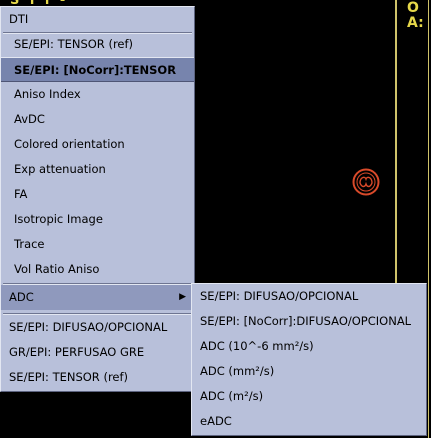 Image resolution: width=431 pixels, height=438 pixels. What do you see at coordinates (309, 296) in the screenshot?
I see `submenu-item-difusao-opcional: SE/EPI: DIFUSAO/OPCIONAL` at bounding box center [309, 296].